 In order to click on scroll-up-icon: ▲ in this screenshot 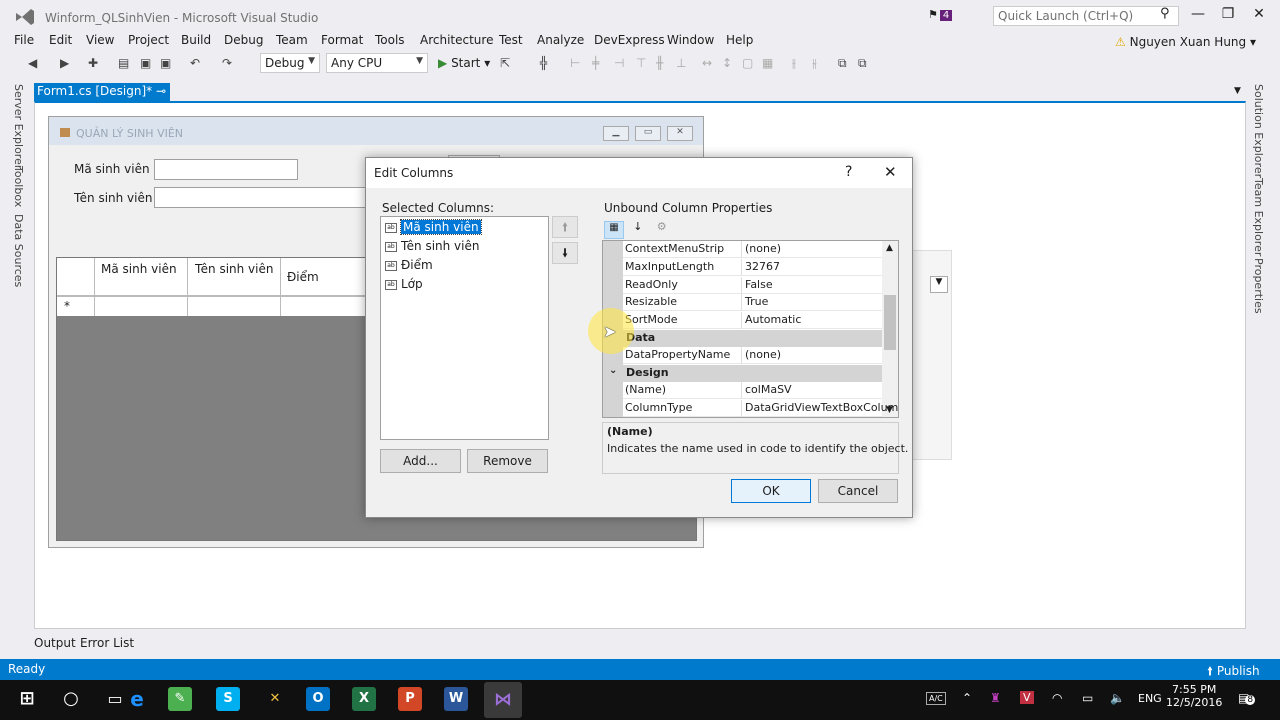, I will do `click(889, 248)`.